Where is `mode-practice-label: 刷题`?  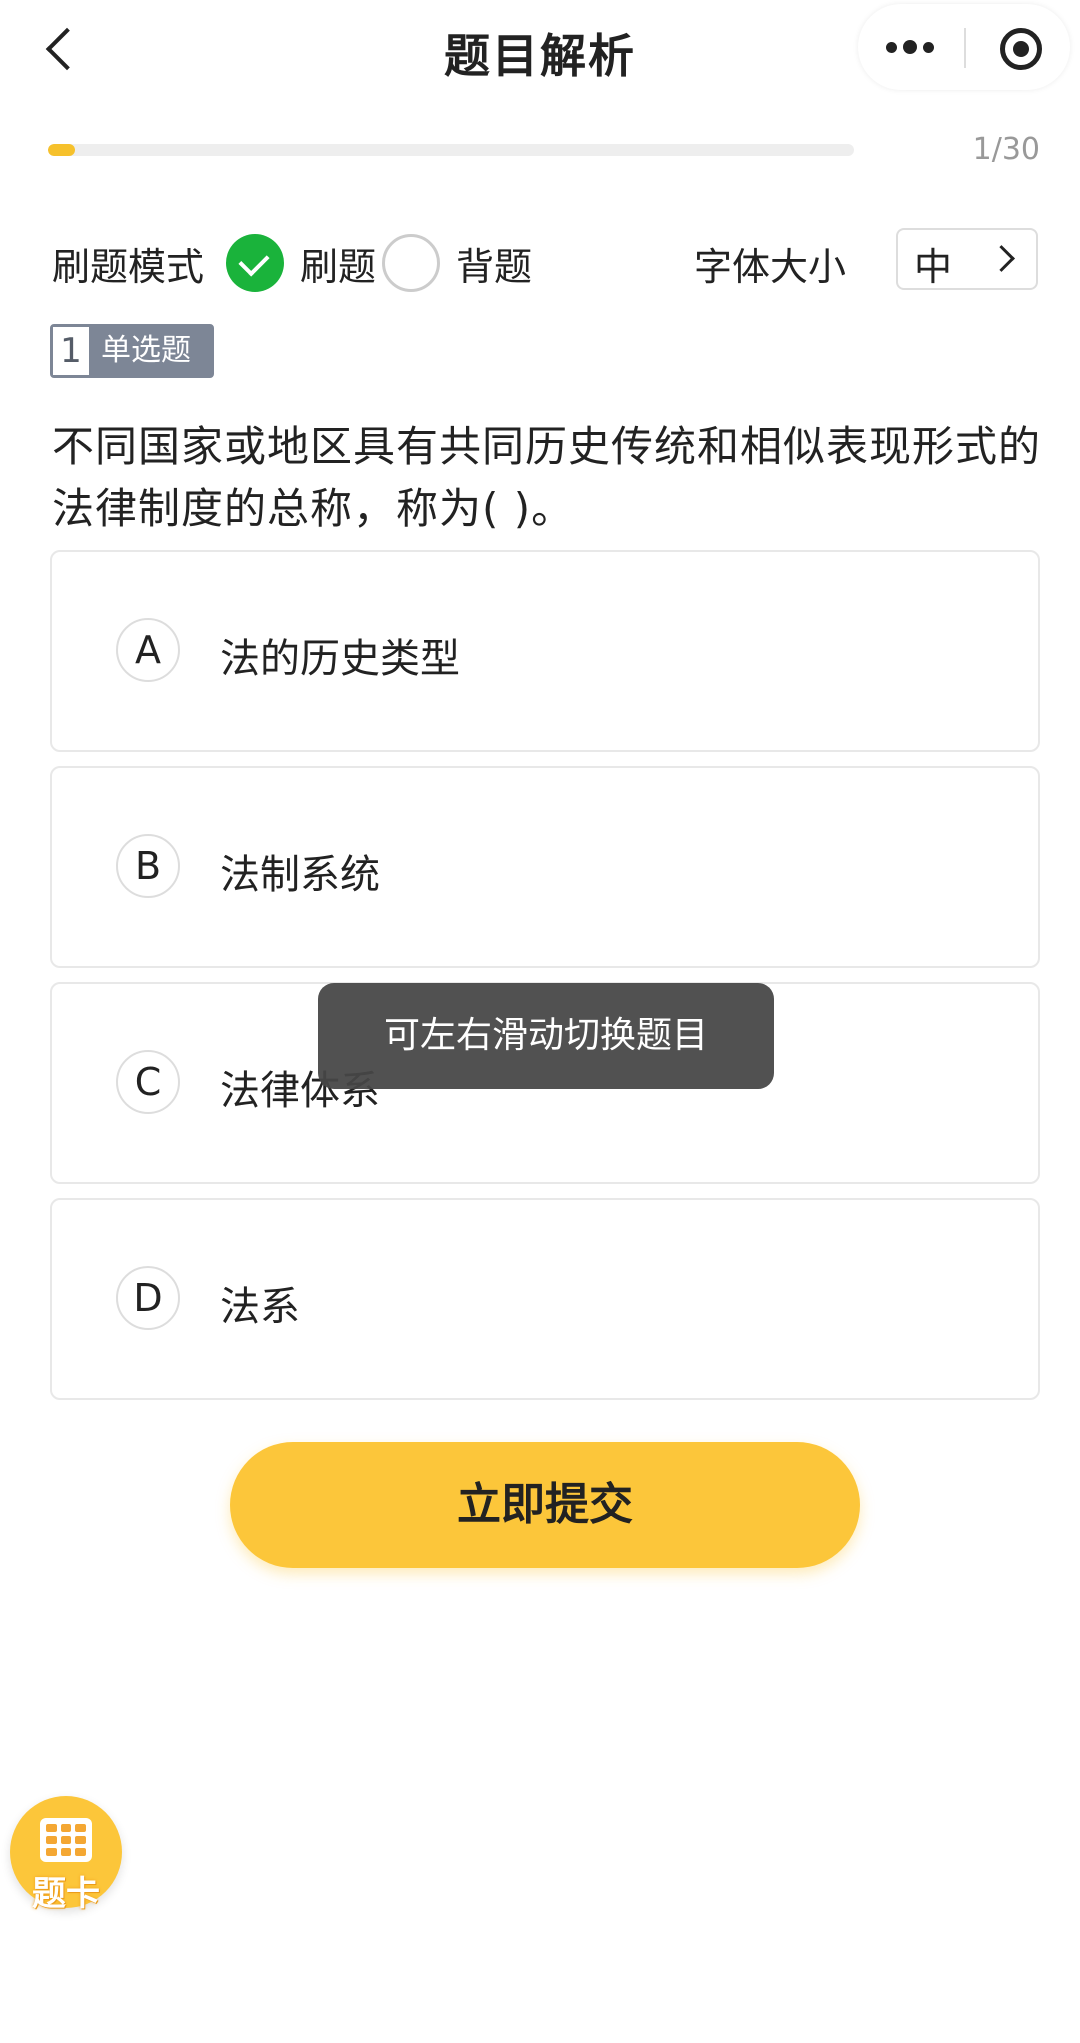
mode-practice-label: 刷题 is located at coordinates (338, 263).